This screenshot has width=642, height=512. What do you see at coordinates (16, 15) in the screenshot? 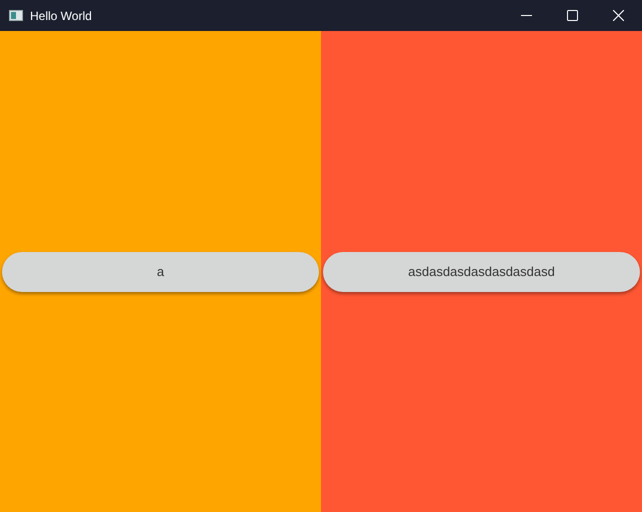
I see `app-icon` at bounding box center [16, 15].